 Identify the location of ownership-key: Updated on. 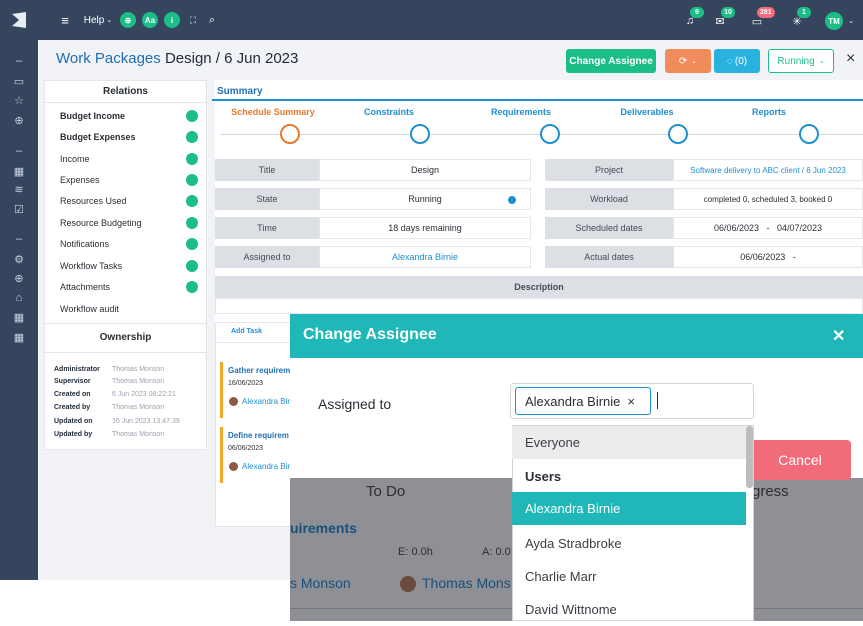
(73, 421).